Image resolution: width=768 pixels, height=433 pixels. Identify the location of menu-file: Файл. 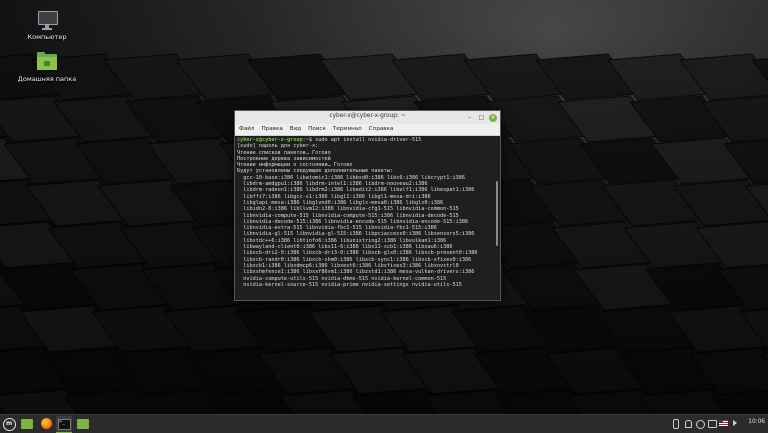
(246, 128).